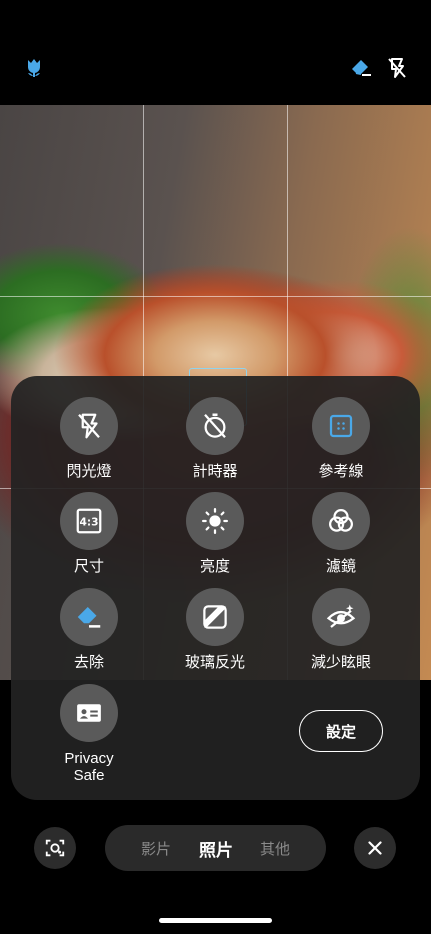 The image size is (431, 934). Describe the element at coordinates (215, 296) in the screenshot. I see `grid-line` at that location.